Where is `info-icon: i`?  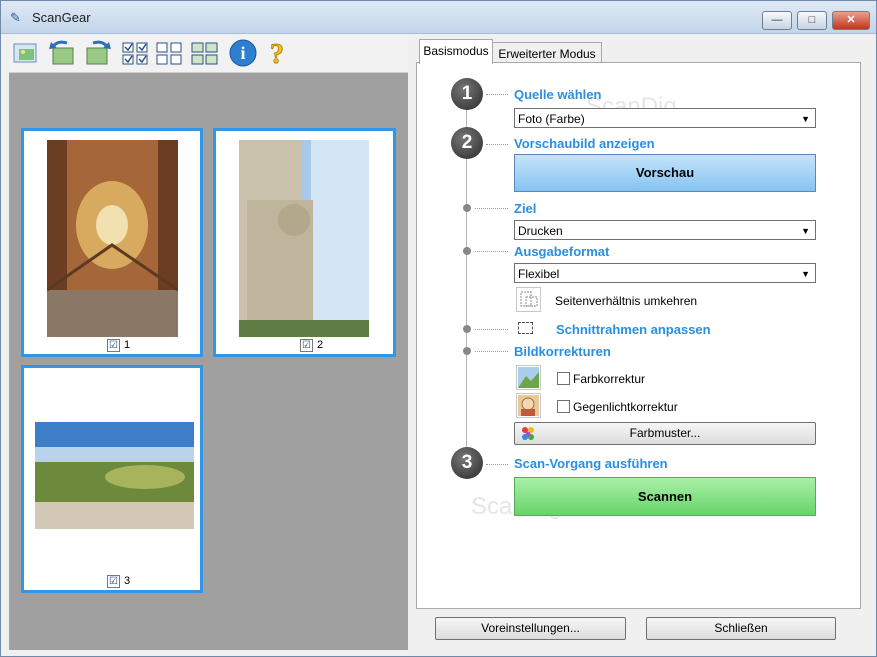
info-icon: i is located at coordinates (243, 53).